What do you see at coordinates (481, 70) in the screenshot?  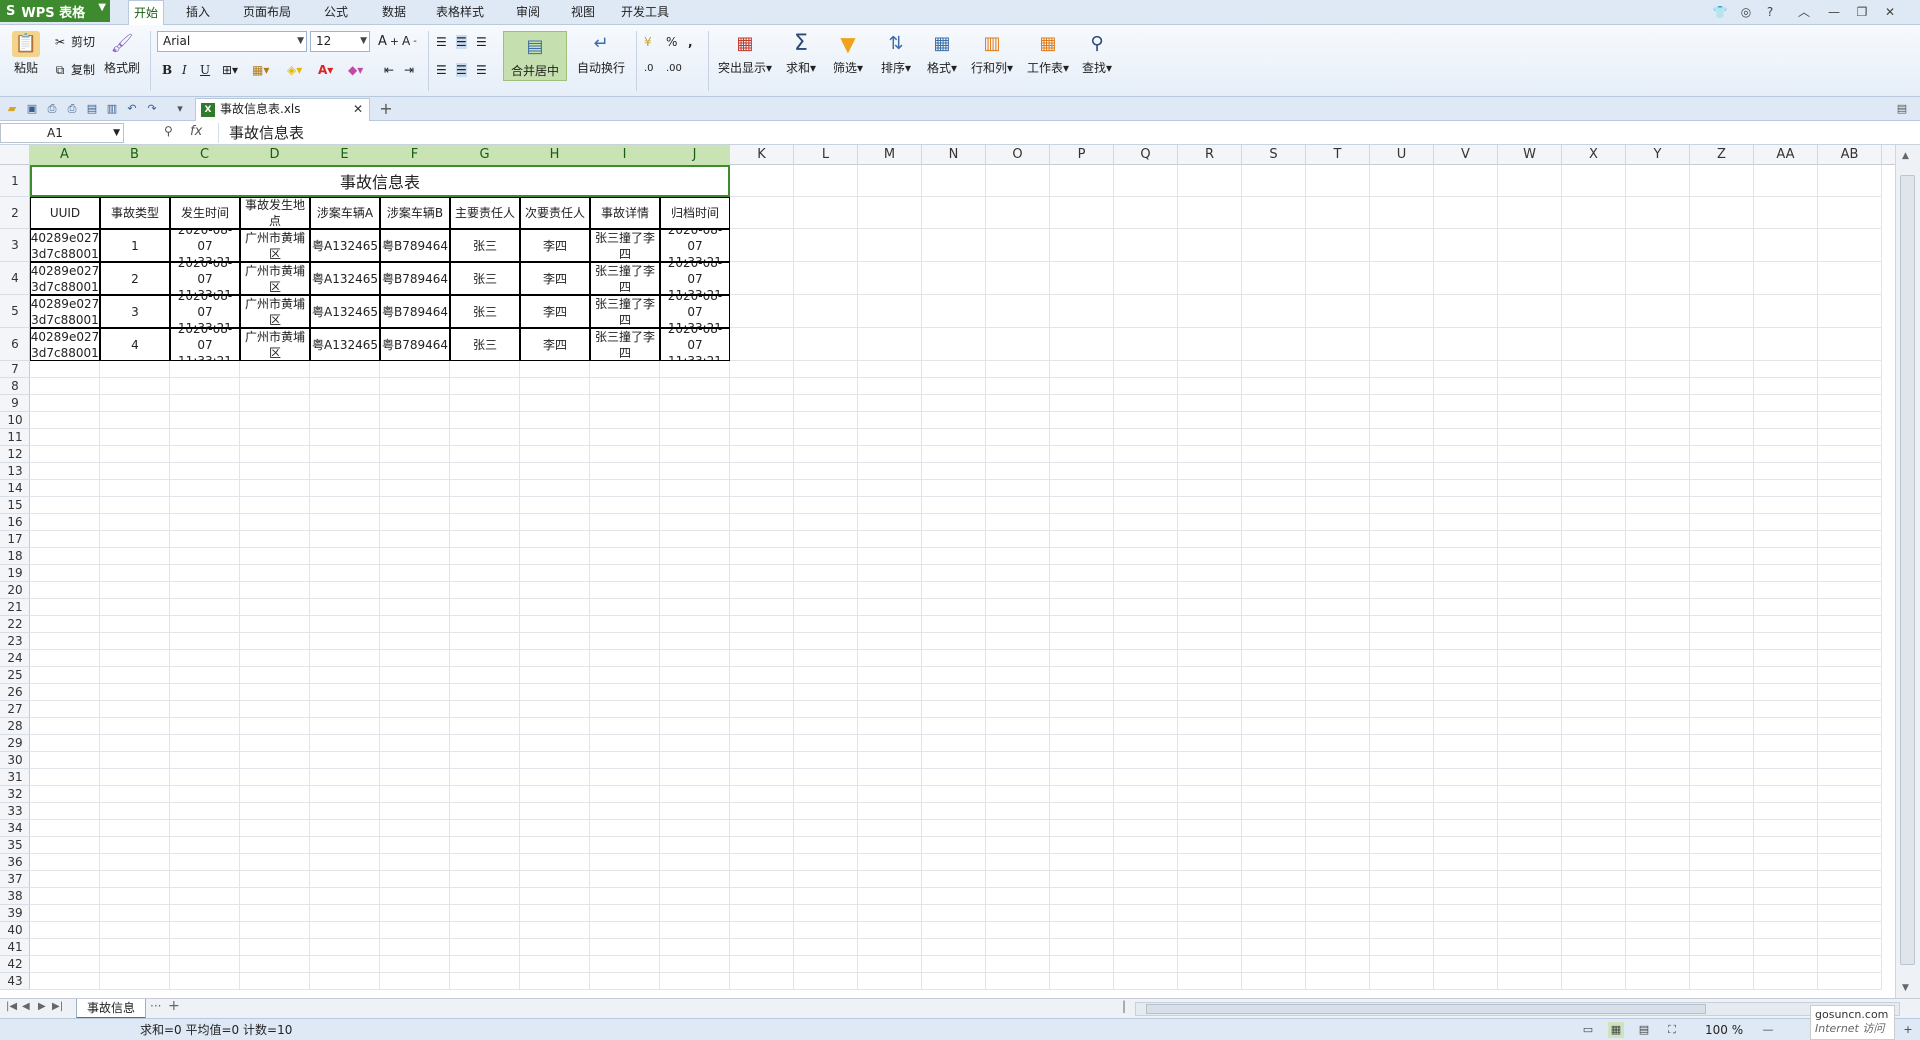 I see `align-right-icon: ☰` at bounding box center [481, 70].